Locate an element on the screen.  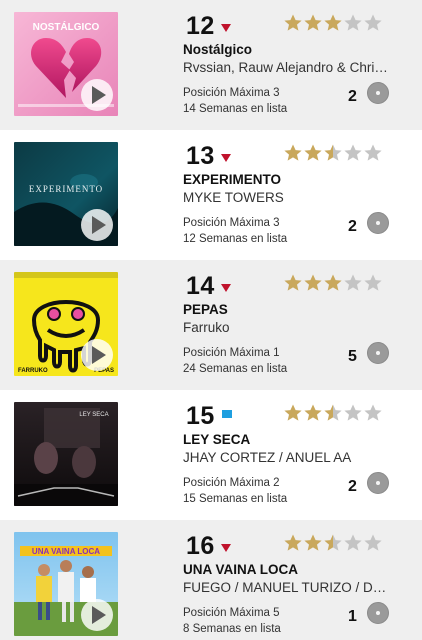
artist-name: Rvssian, Rauw Alejandro & Chris Brown is located at coordinates (285, 67).